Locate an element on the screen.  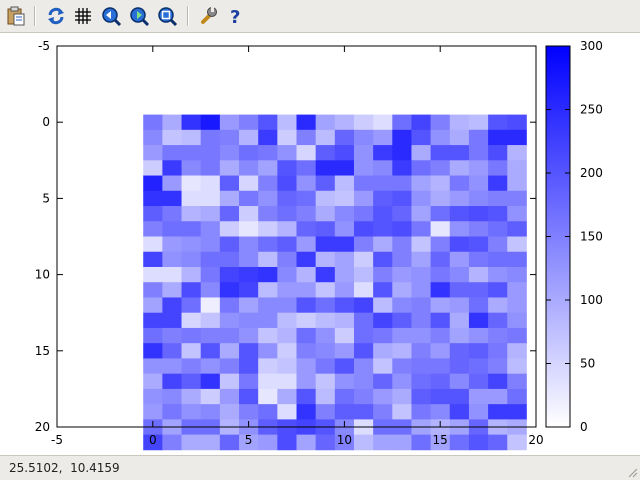
grid-icon is located at coordinates (83, 16).